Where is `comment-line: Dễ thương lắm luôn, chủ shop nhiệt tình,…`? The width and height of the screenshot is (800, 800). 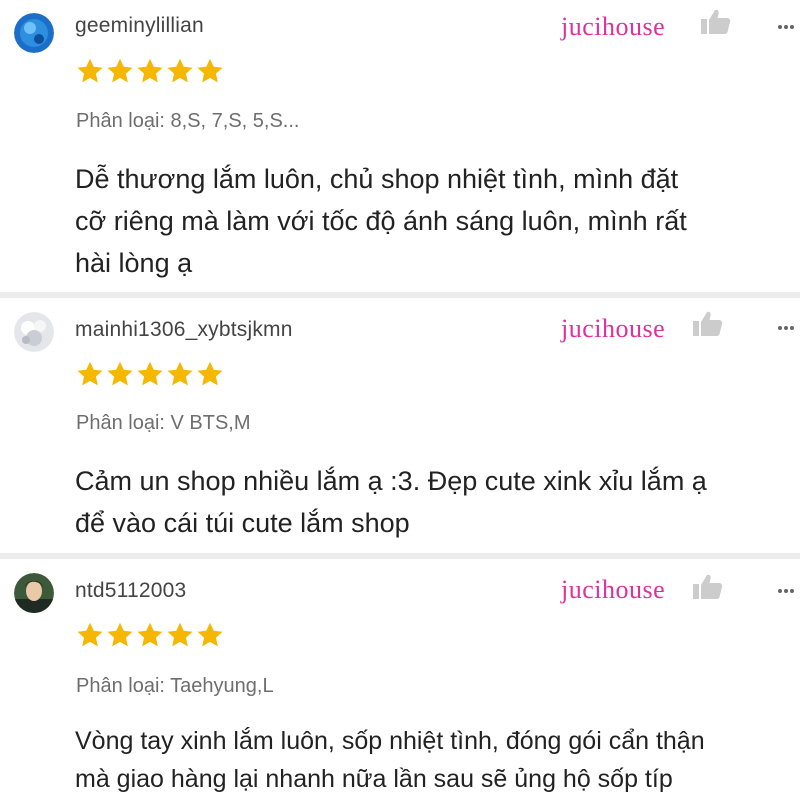 comment-line: Dễ thương lắm luôn, chủ shop nhiệt tình,… is located at coordinates (377, 179).